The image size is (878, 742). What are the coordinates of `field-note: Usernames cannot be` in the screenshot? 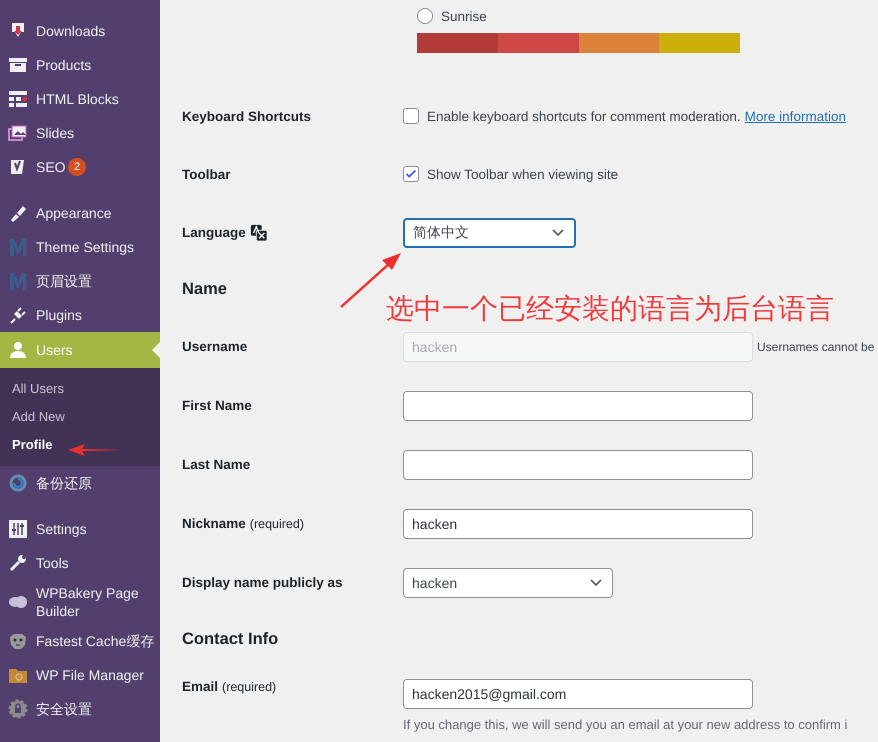 It's located at (815, 347).